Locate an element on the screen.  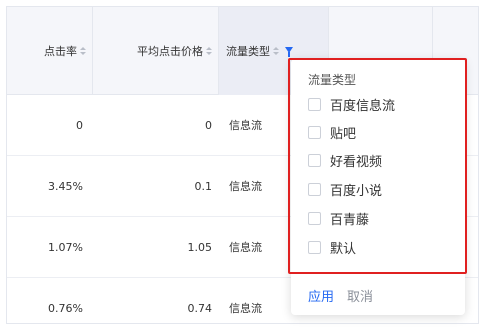
filter-option: 百度信息流 is located at coordinates (351, 104).